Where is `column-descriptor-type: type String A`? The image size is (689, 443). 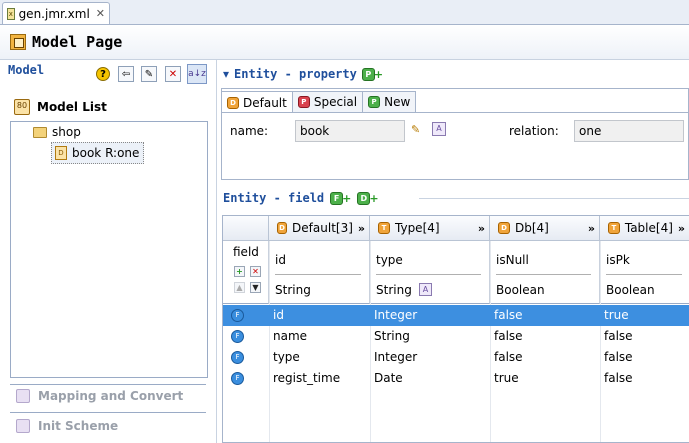 column-descriptor-type: type String A is located at coordinates (430, 272).